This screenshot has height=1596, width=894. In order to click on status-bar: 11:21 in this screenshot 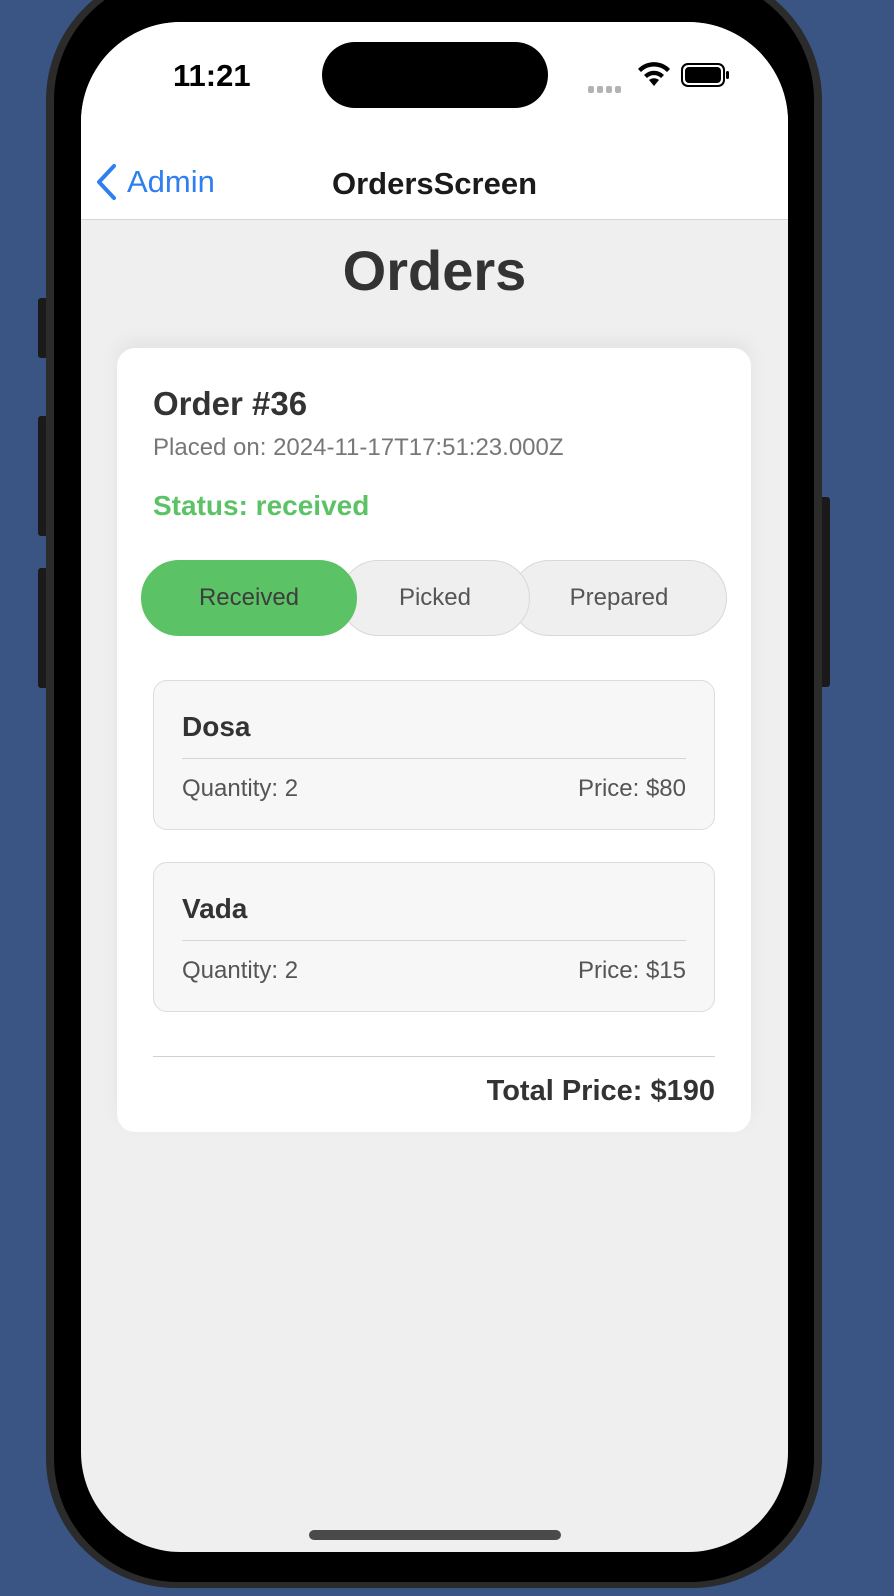, I will do `click(434, 77)`.